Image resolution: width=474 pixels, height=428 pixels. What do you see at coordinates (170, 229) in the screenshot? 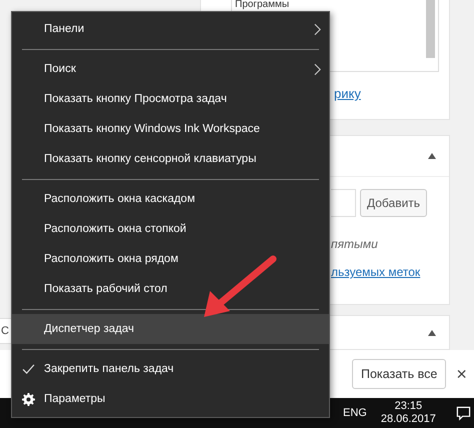
I see `menu-item: Расположить окна стопкой` at bounding box center [170, 229].